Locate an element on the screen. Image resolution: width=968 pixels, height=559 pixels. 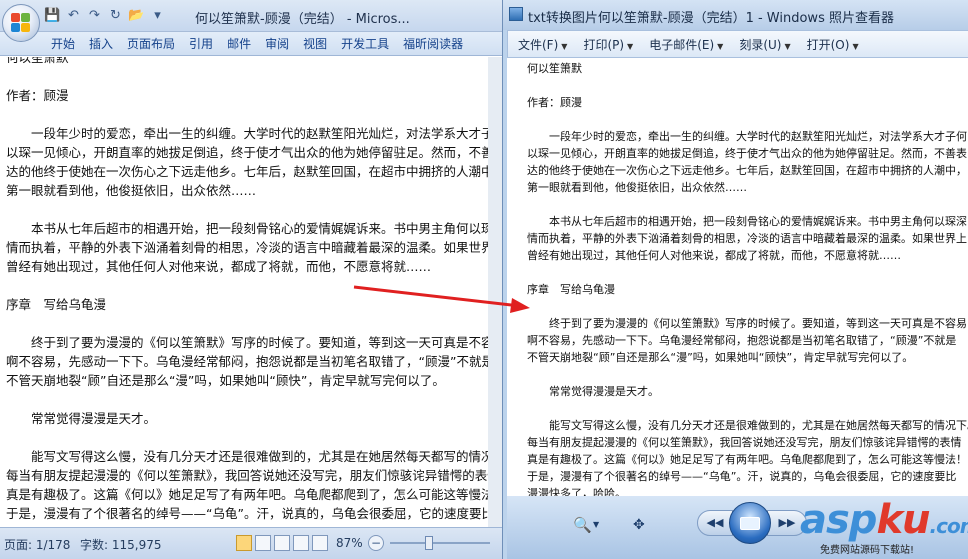
zoom-level: 87% is located at coordinates (349, 543).